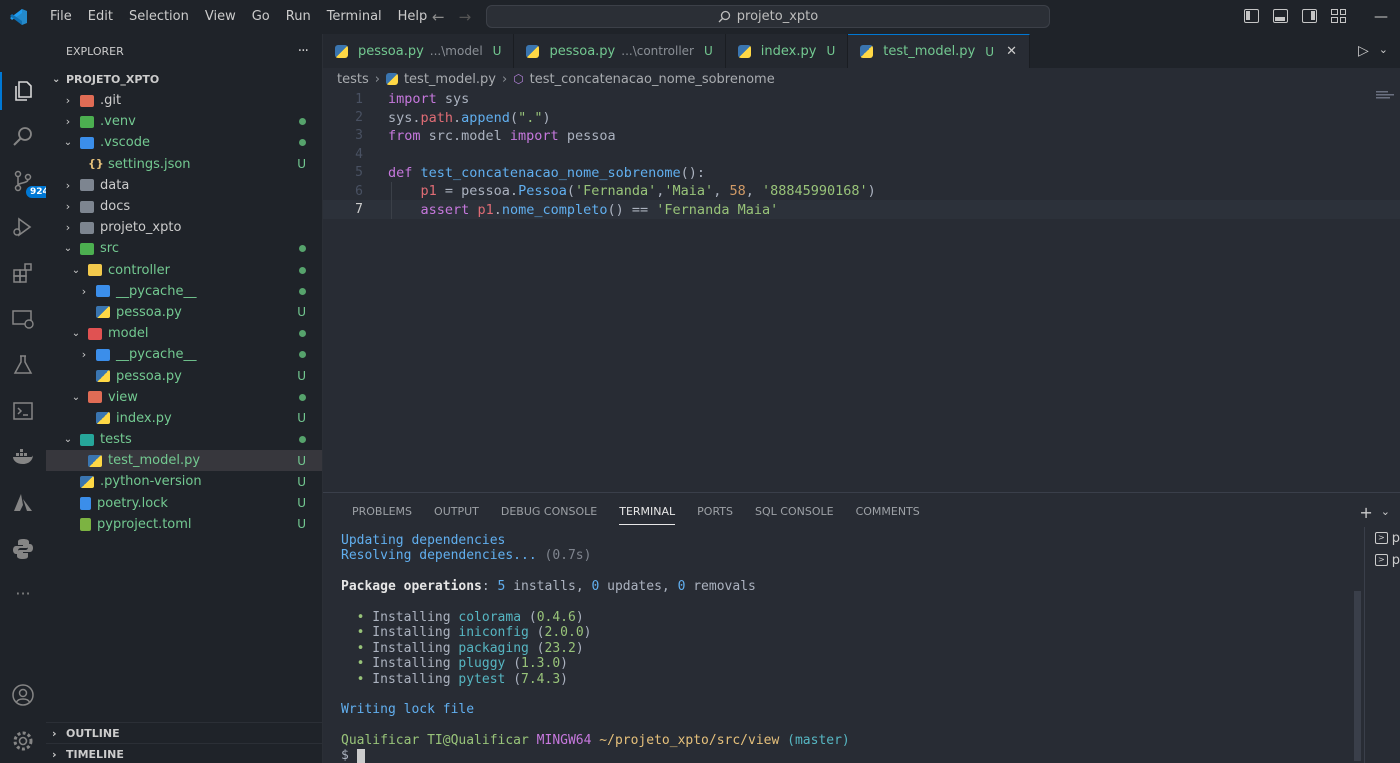 This screenshot has height=763, width=1400. I want to click on accounts-icon, so click(23, 695).